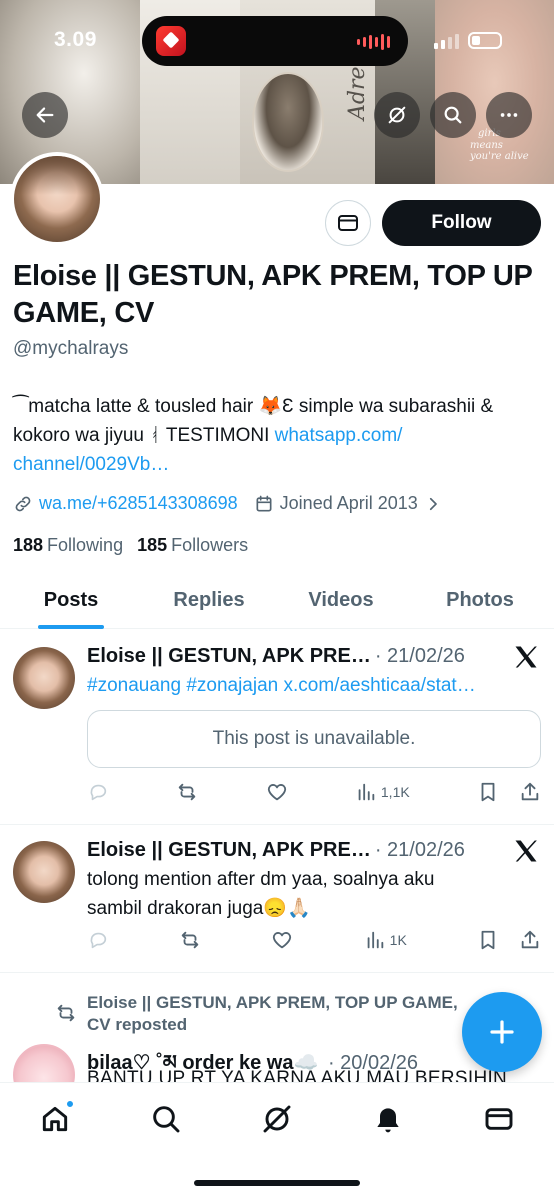  Describe the element at coordinates (70, 1104) in the screenshot. I see `notification-dot` at that location.